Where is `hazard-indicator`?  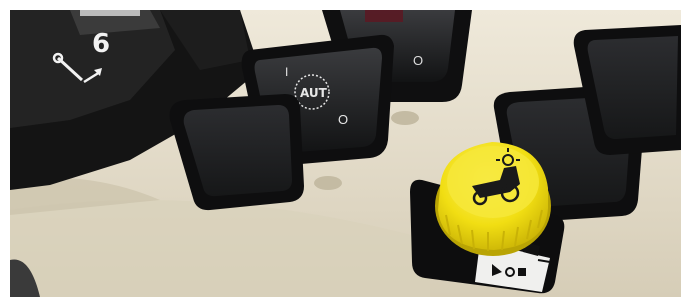 hazard-indicator is located at coordinates (384, 16).